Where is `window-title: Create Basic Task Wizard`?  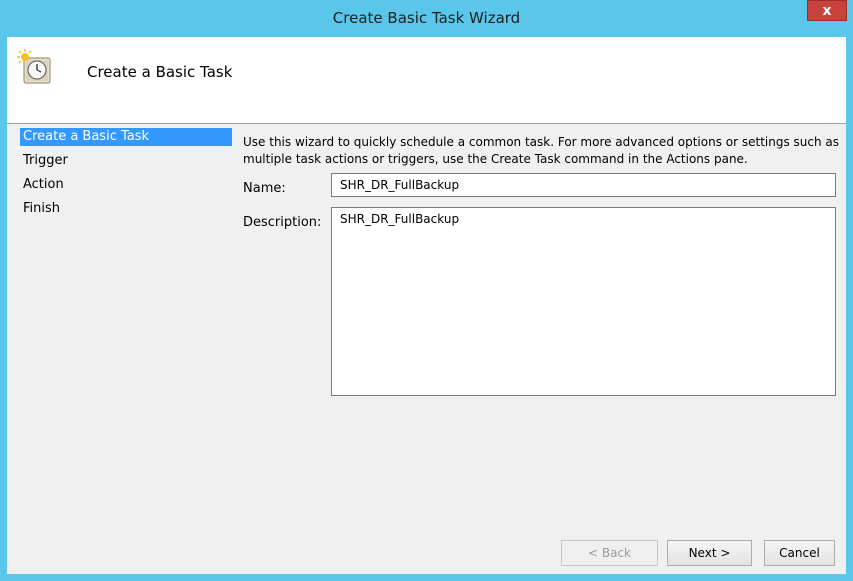 window-title: Create Basic Task Wizard is located at coordinates (426, 18).